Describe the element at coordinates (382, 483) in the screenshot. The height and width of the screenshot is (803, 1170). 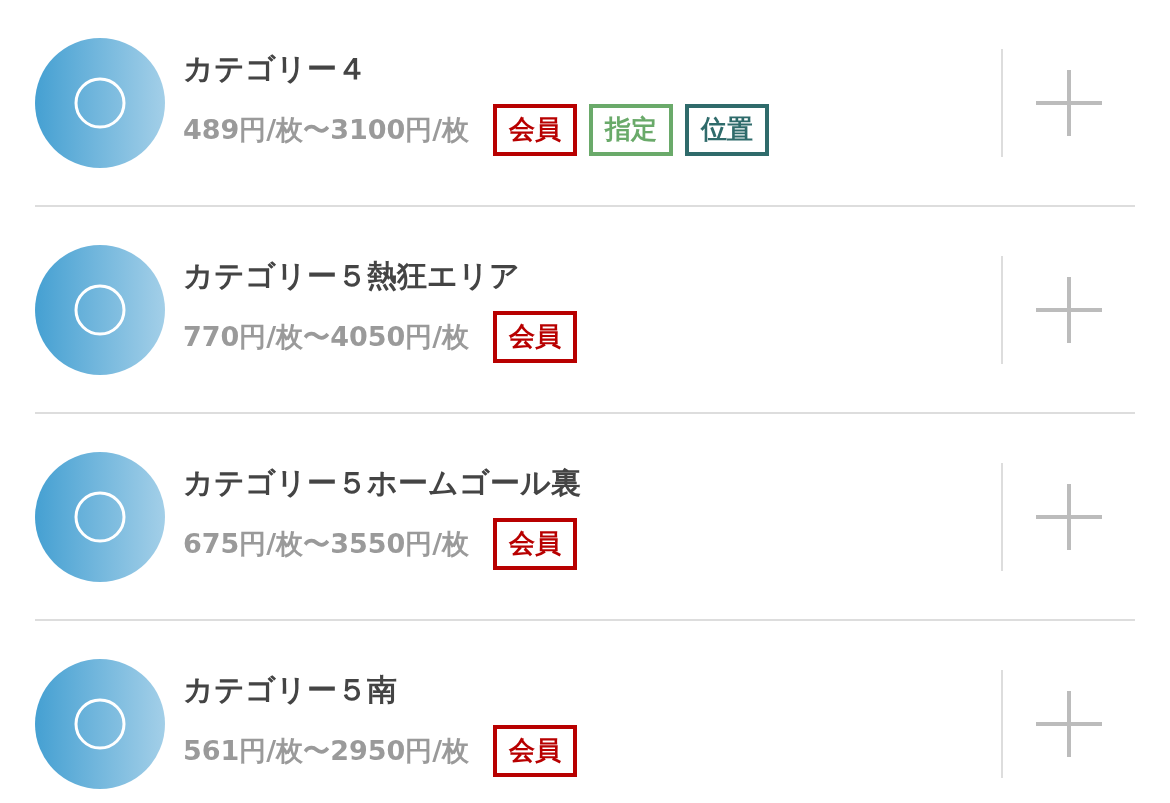
I see `category-name: カテゴリー５ホームゴール裏` at that location.